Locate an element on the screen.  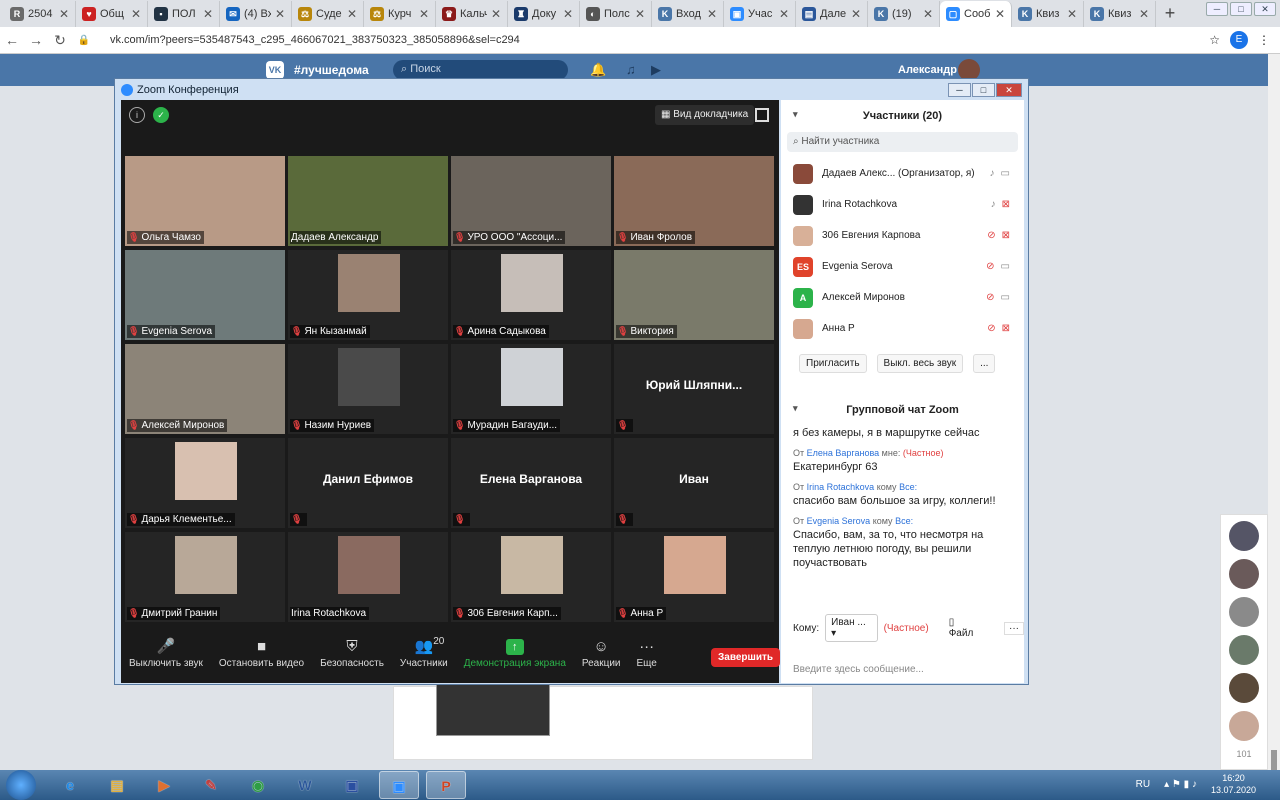
browser-tab: ♥ Общ ✕ is located at coordinates (112, 14).